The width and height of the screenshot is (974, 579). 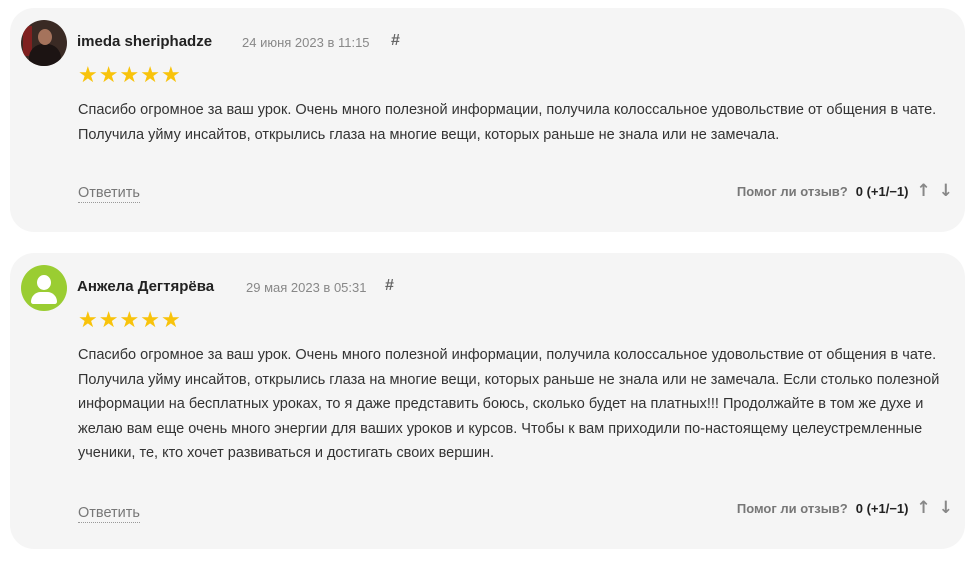 What do you see at coordinates (306, 287) in the screenshot?
I see `review-date: 29 мая 2023 в 05:31` at bounding box center [306, 287].